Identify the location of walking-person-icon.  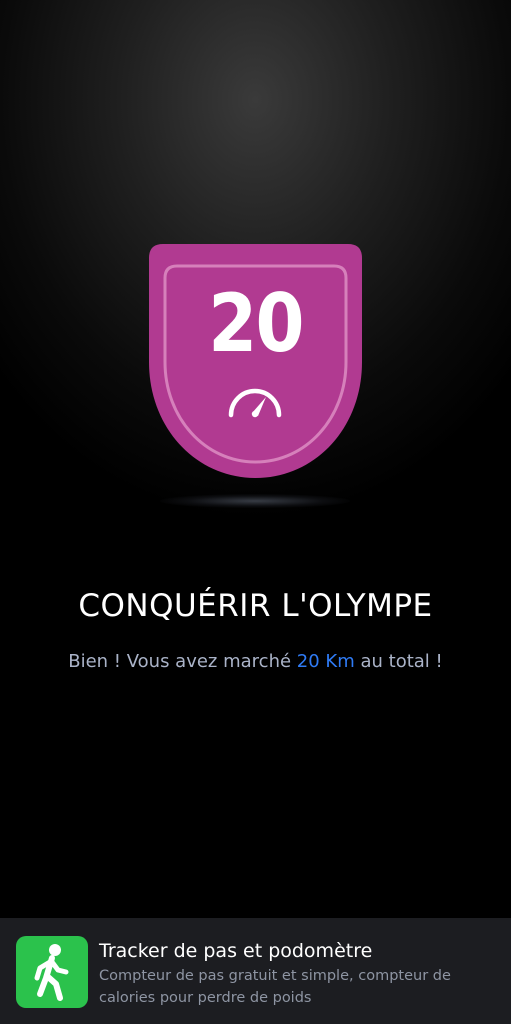
(51, 972).